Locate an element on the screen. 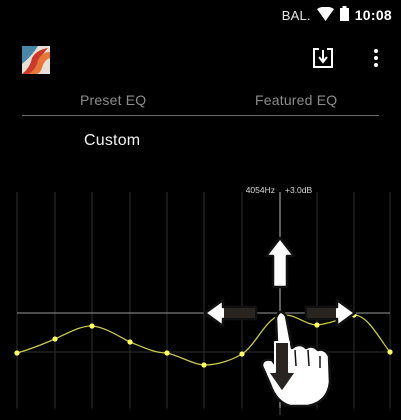 The width and height of the screenshot is (401, 420). selected-frequency-label: 4054Hz is located at coordinates (260, 190).